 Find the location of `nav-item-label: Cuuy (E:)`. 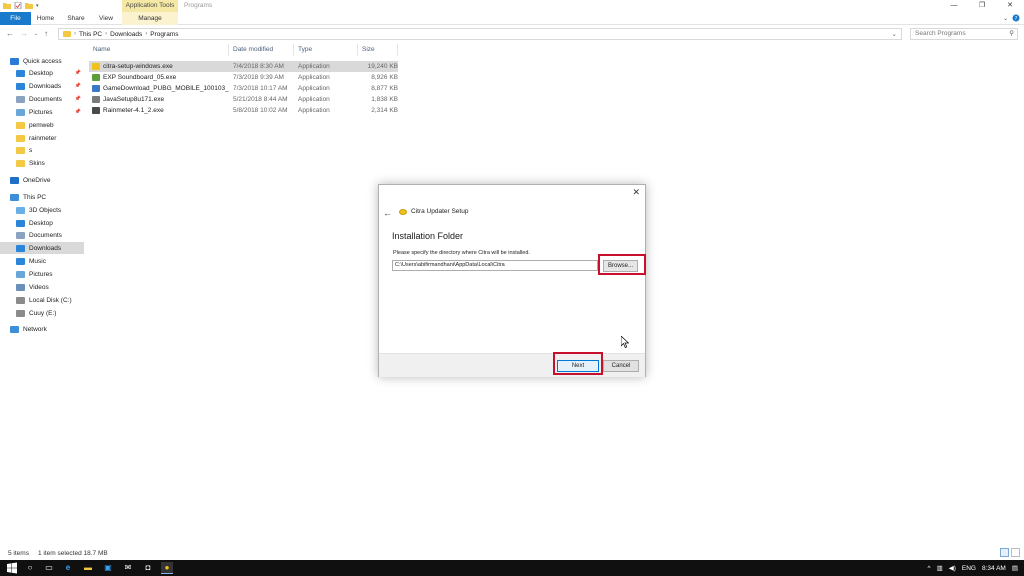

nav-item-label: Cuuy (E:) is located at coordinates (43, 313).